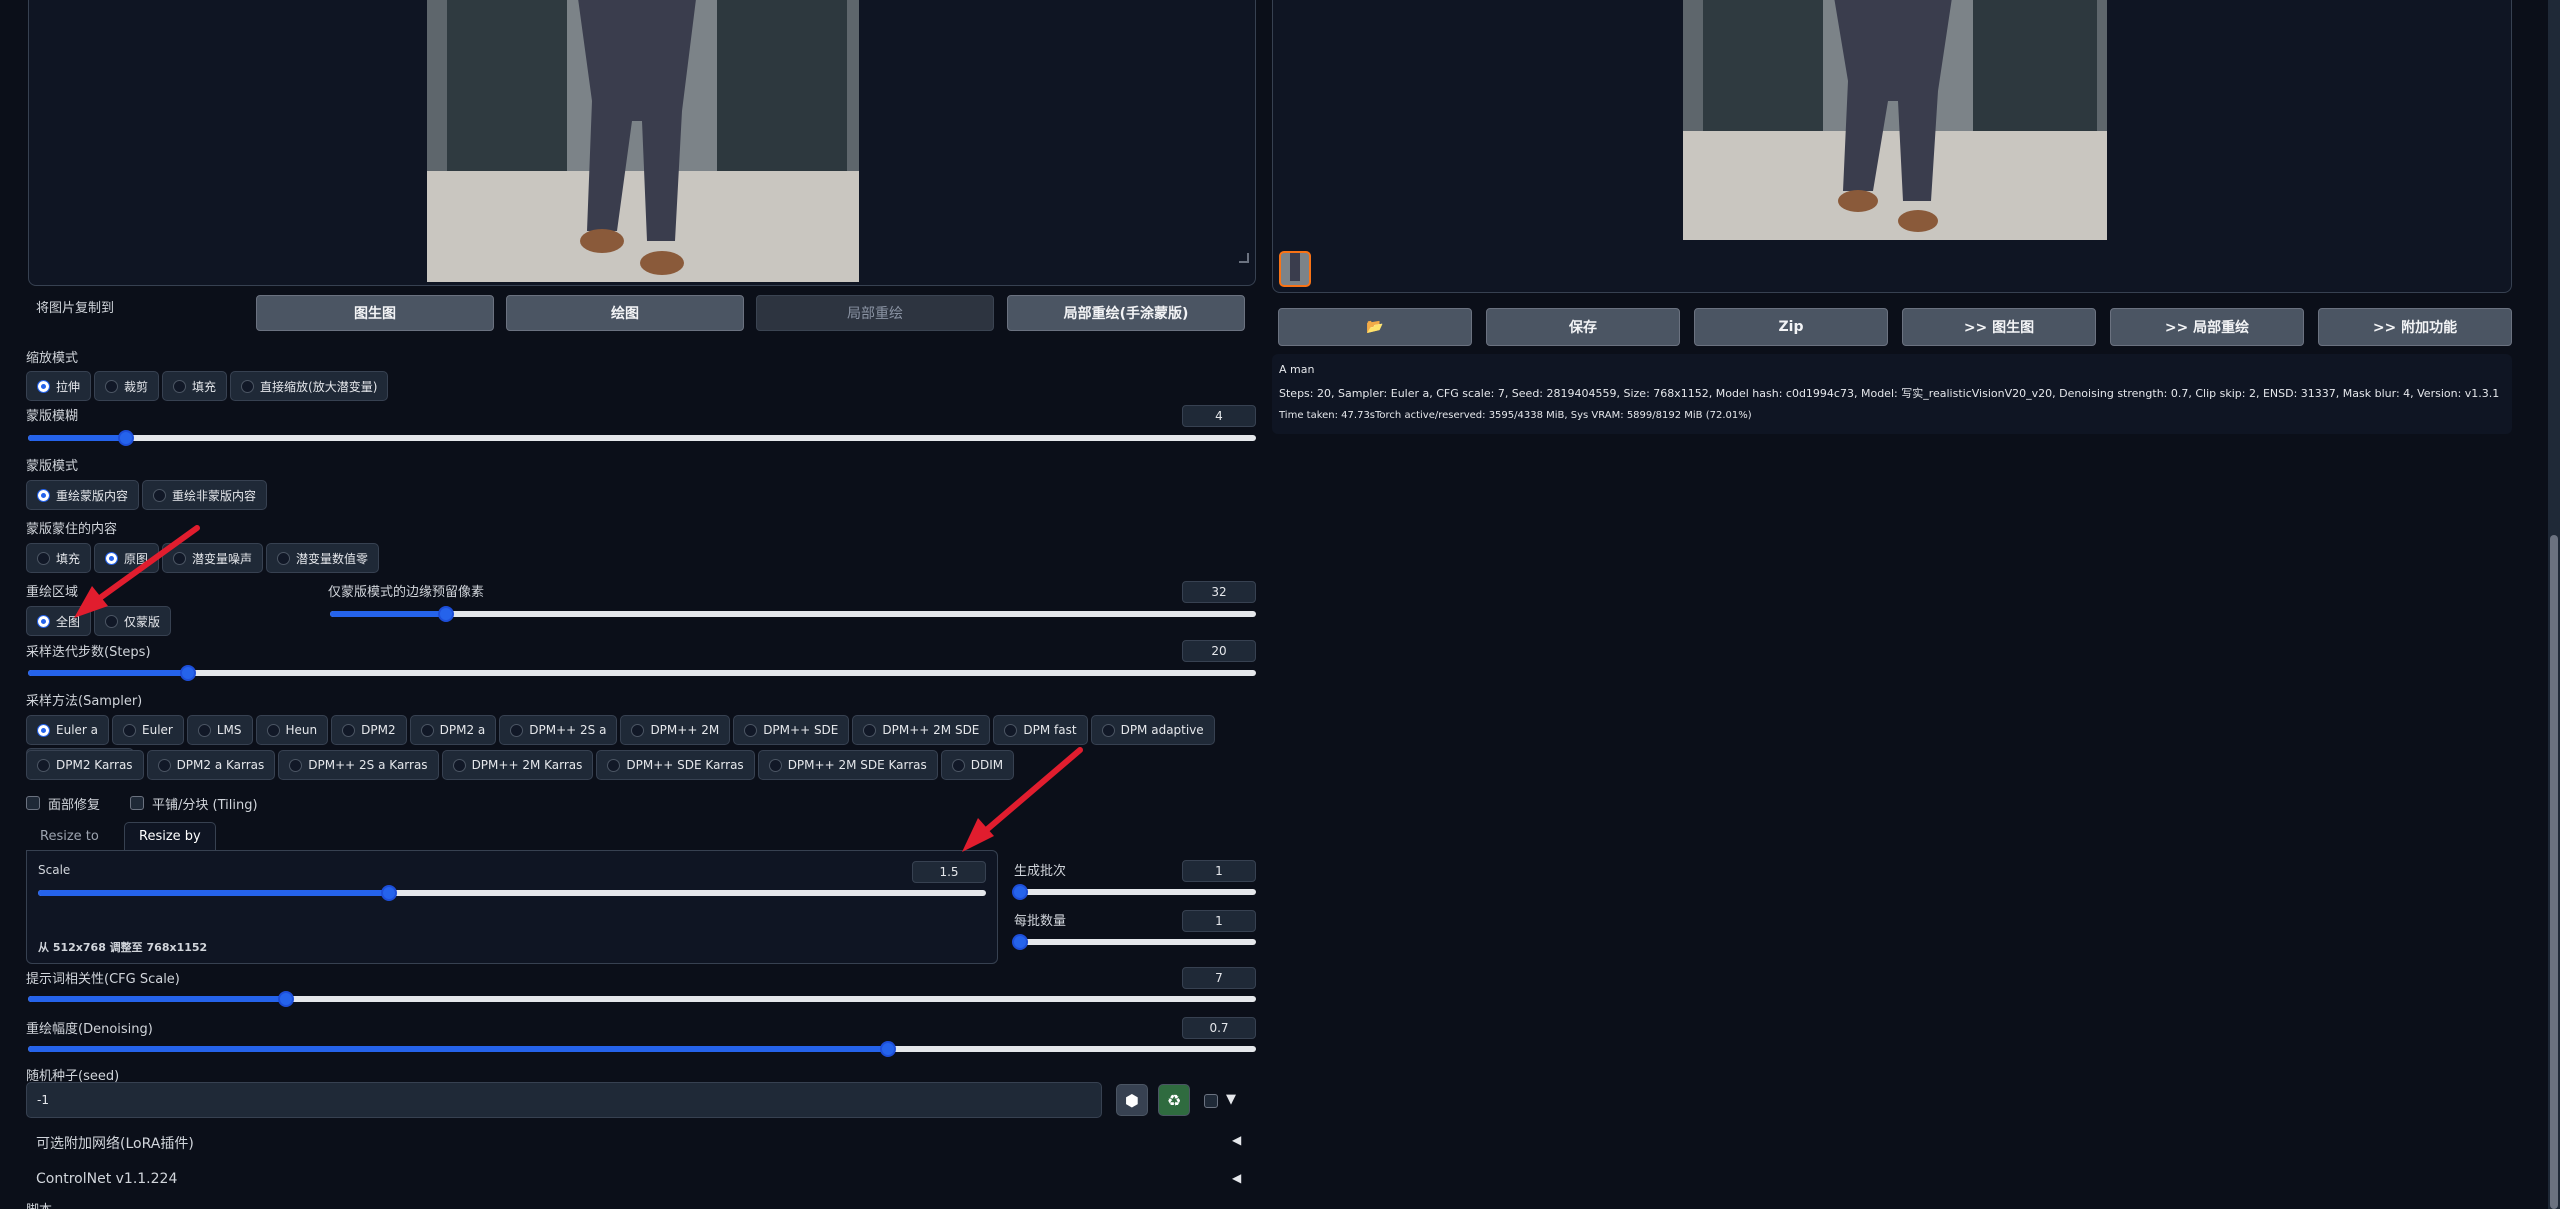 This screenshot has height=1209, width=2560. Describe the element at coordinates (127, 386) in the screenshot. I see `resize-mode-crop: 裁剪` at that location.